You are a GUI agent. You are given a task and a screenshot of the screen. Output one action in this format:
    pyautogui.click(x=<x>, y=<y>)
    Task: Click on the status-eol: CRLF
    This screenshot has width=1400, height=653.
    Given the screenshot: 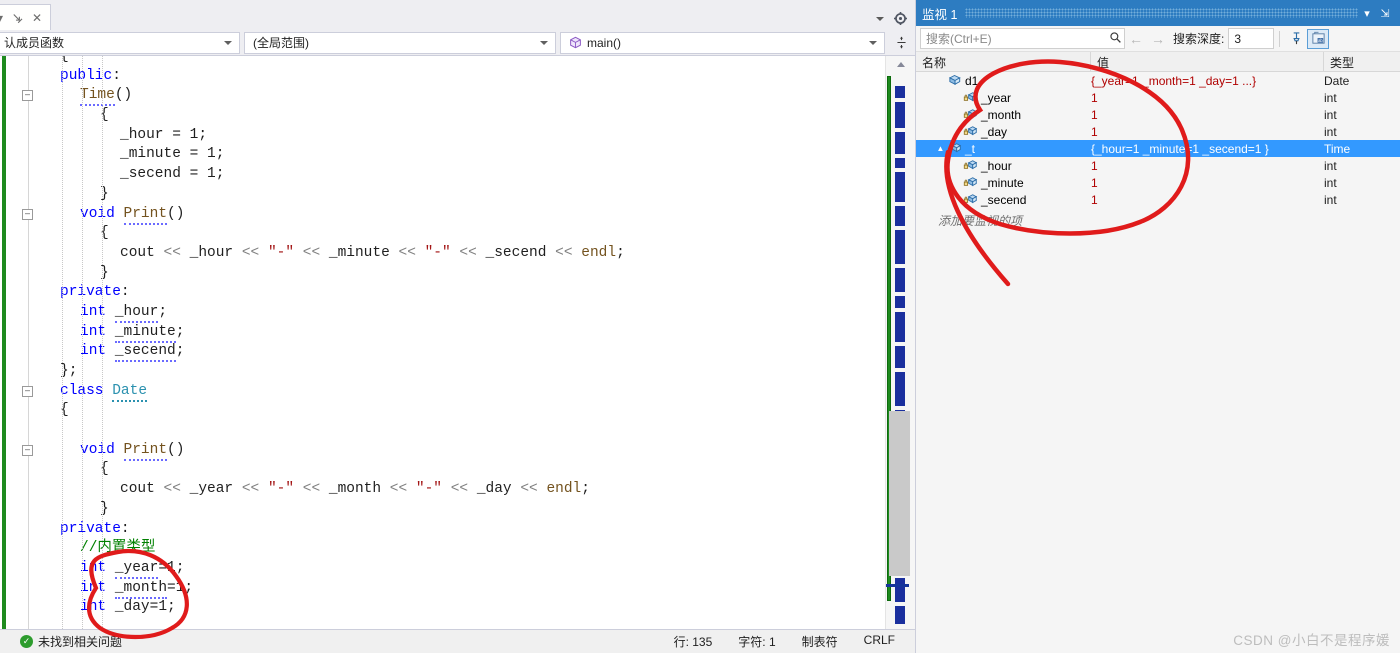 What is the action you would take?
    pyautogui.click(x=879, y=640)
    